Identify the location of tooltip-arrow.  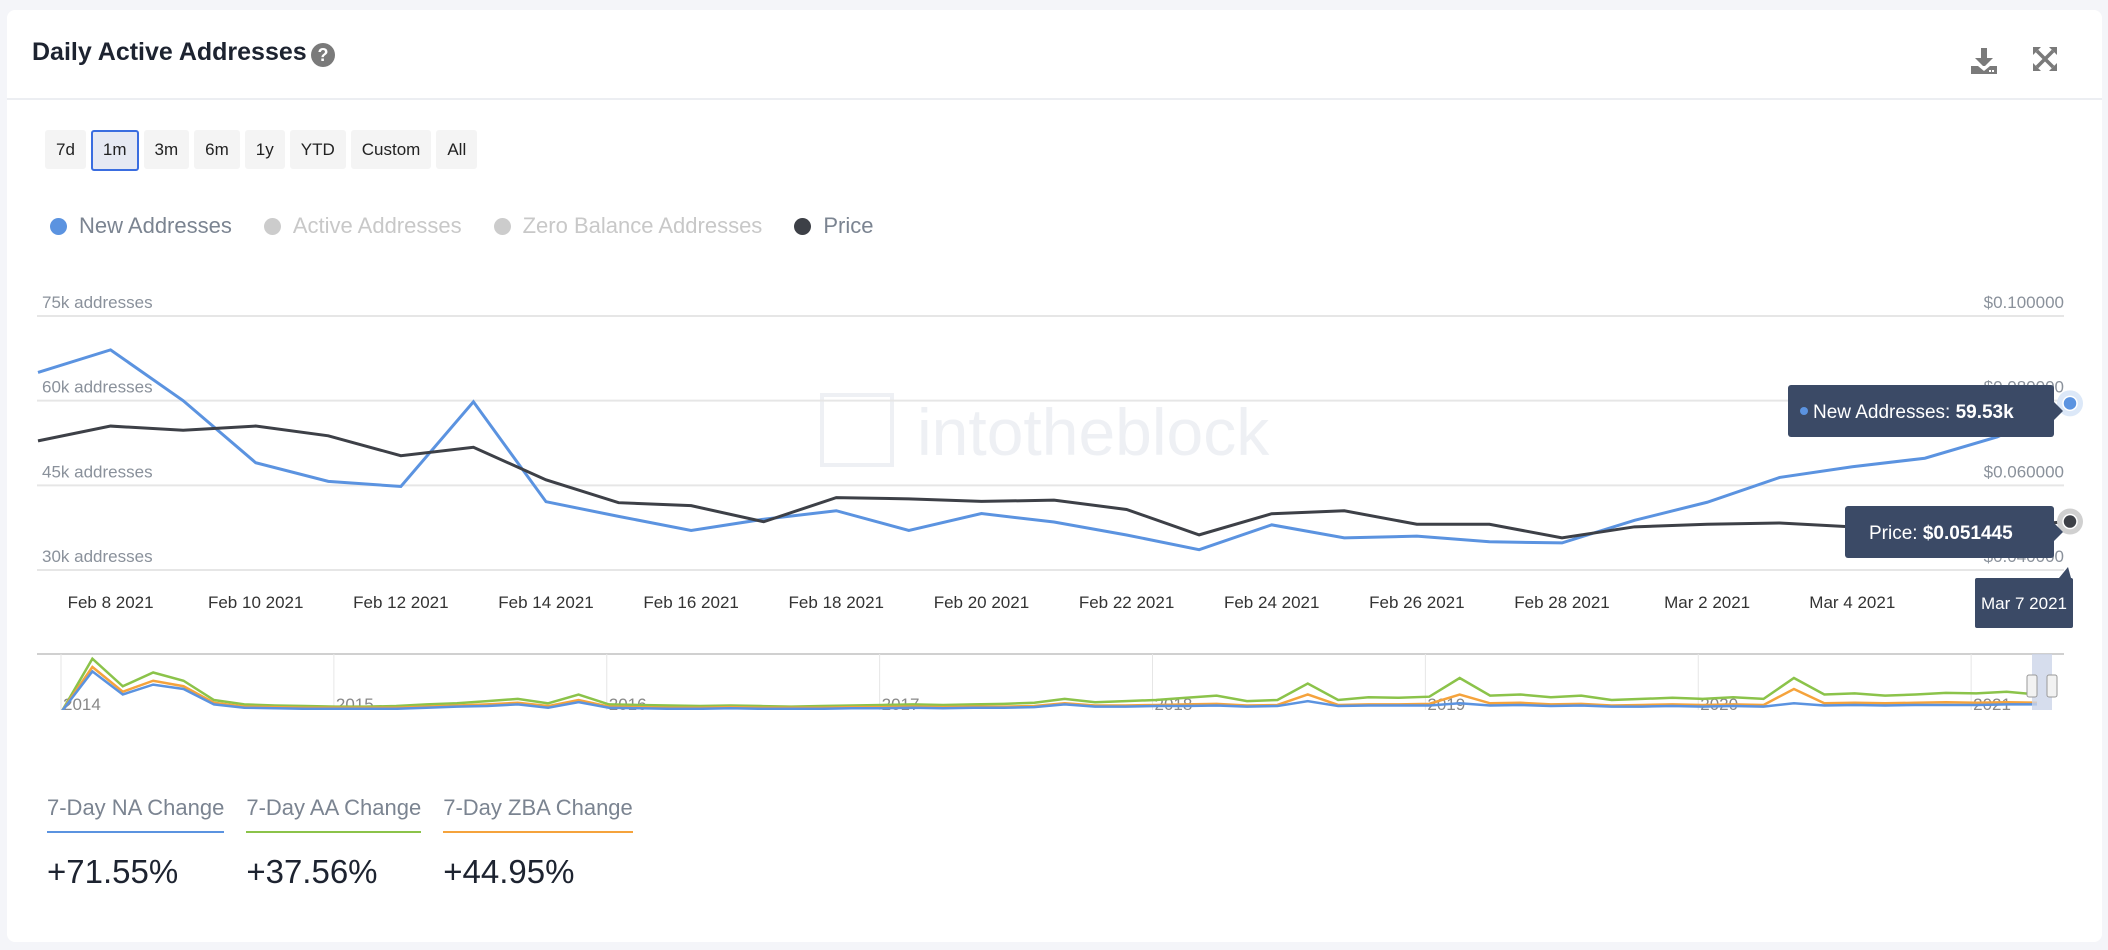
(2065, 572).